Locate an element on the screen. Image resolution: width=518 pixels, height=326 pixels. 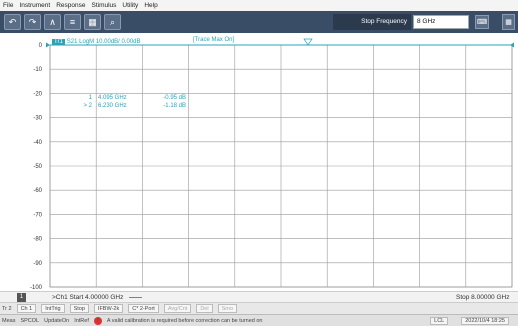
trace-max-label: [Trace Max On] is located at coordinates (214, 40).